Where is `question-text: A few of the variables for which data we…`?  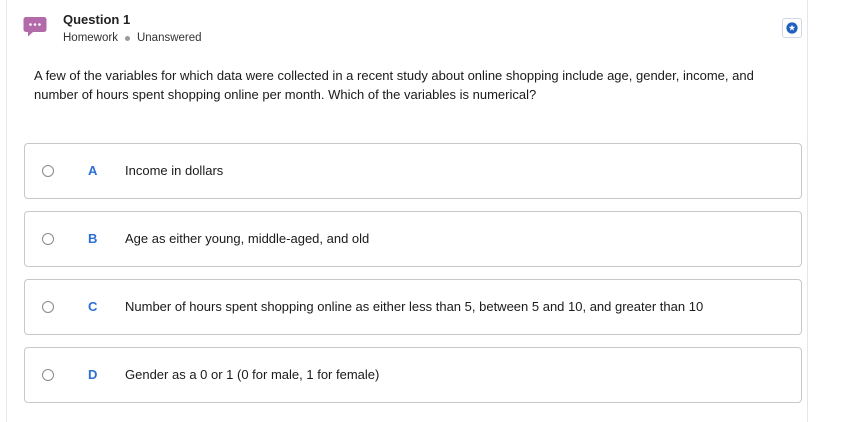
question-text: A few of the variables for which data we… is located at coordinates (394, 85).